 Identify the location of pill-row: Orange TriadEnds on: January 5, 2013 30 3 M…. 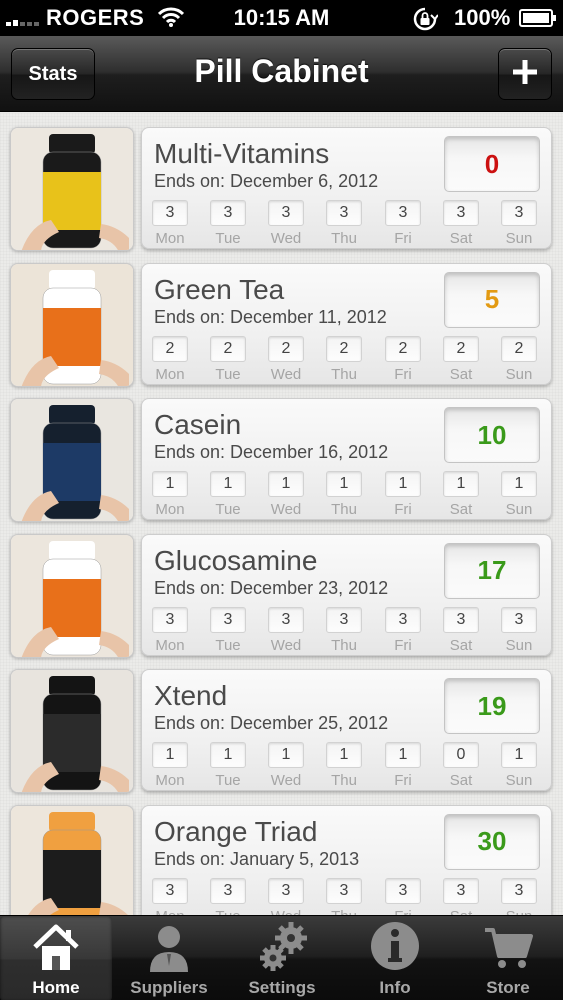
(281, 853).